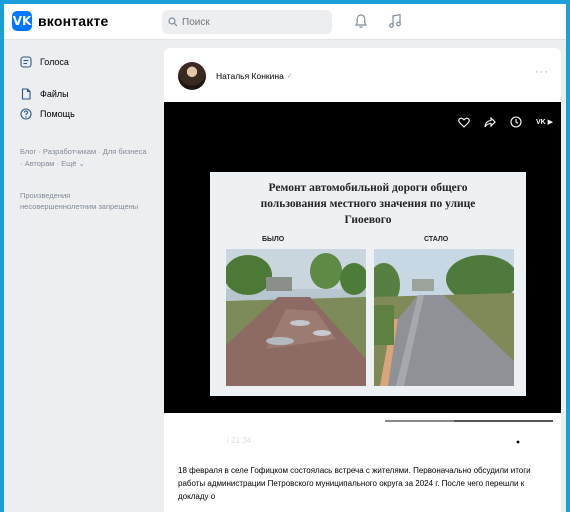 This screenshot has width=570, height=512. Describe the element at coordinates (505, 122) in the screenshot. I see `video-top-actions: VK ▶` at that location.